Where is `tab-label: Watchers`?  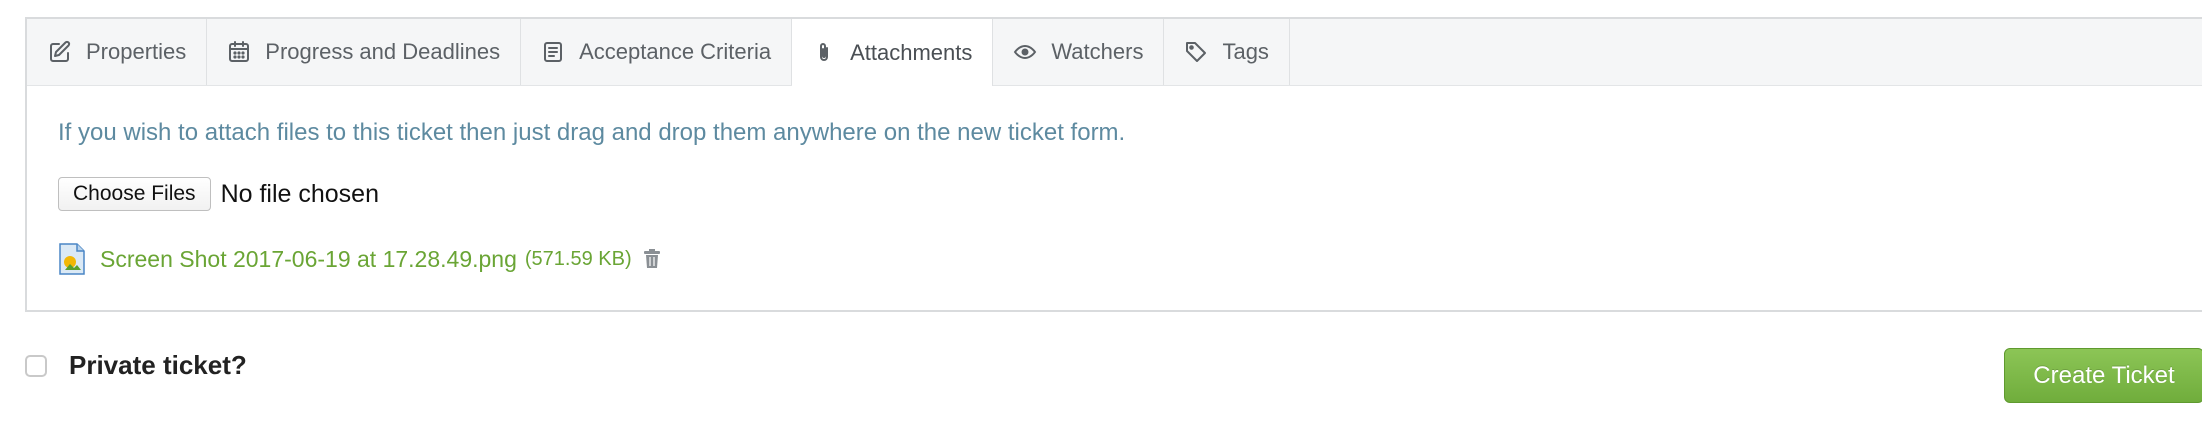
tab-label: Watchers is located at coordinates (1097, 51).